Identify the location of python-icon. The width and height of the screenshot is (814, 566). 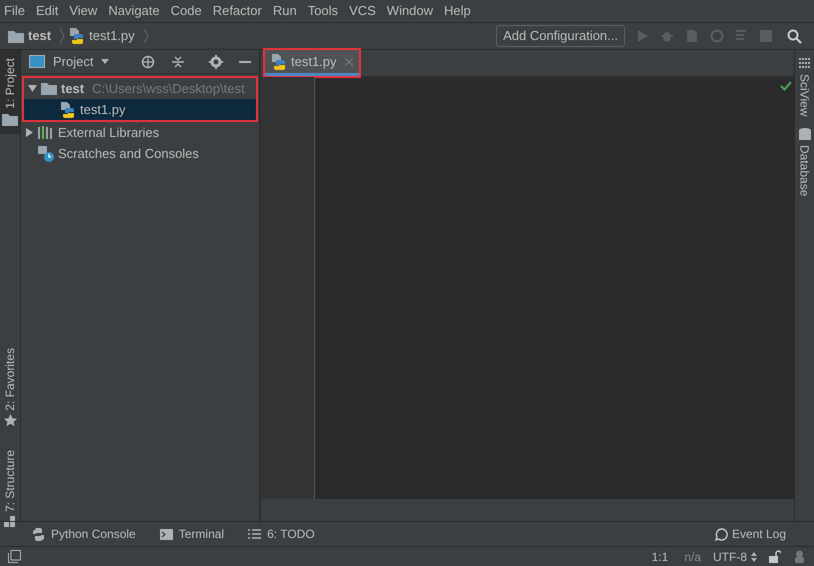
(38, 534).